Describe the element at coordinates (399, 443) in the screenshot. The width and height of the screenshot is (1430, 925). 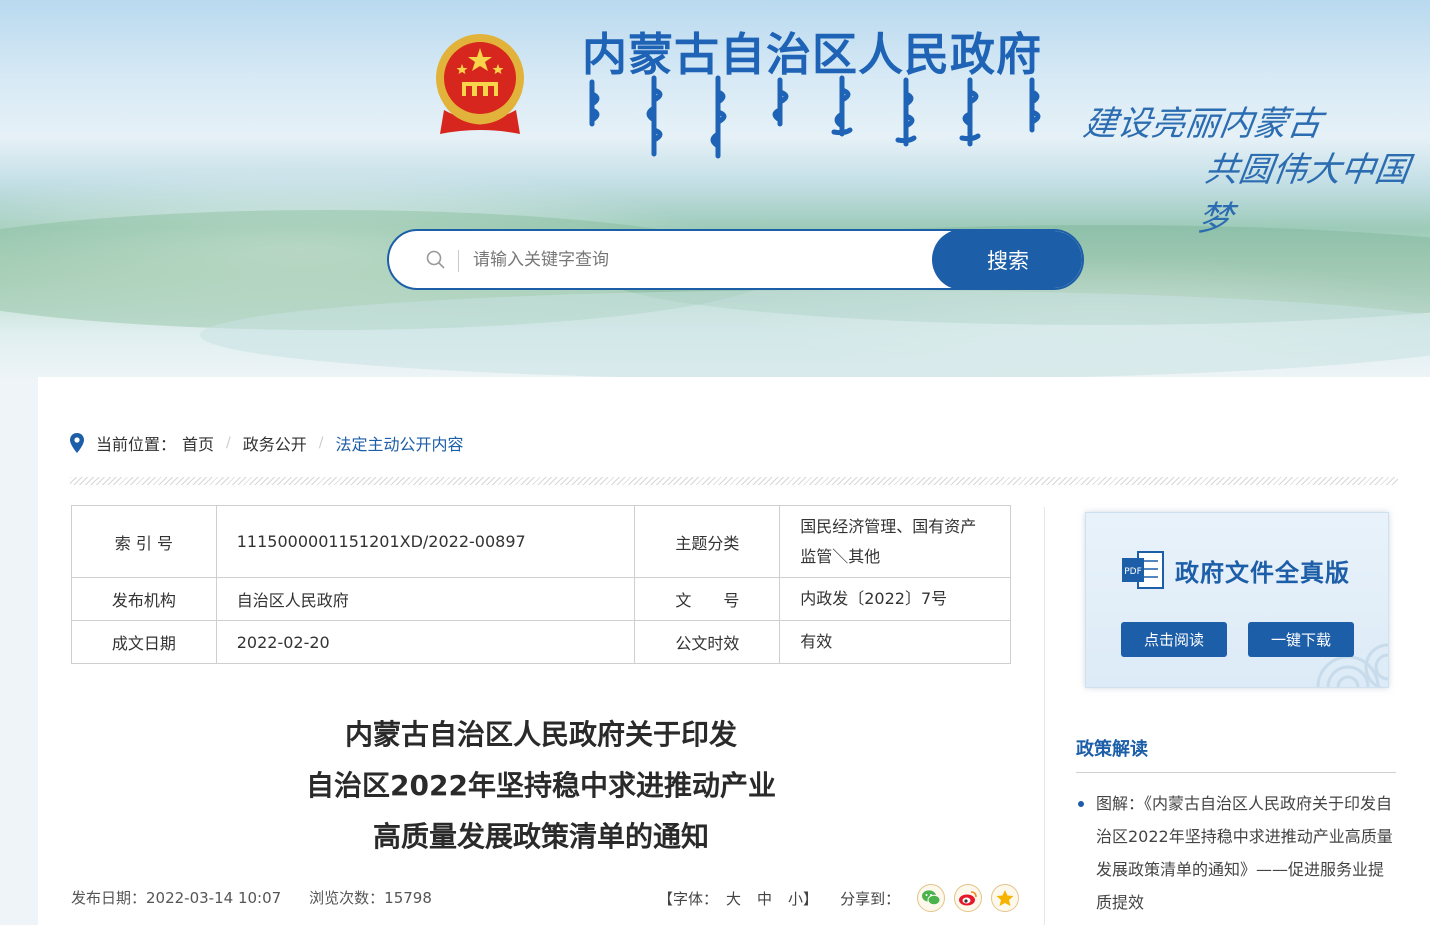
I see `breadcrumb-current: 法定主动公开内容` at that location.